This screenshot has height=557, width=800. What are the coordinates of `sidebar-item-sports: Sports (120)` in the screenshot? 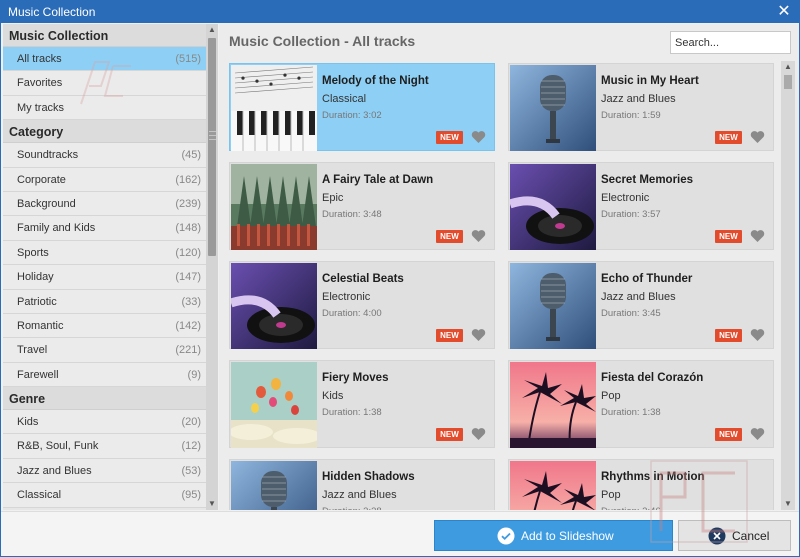 It's located at (104, 253).